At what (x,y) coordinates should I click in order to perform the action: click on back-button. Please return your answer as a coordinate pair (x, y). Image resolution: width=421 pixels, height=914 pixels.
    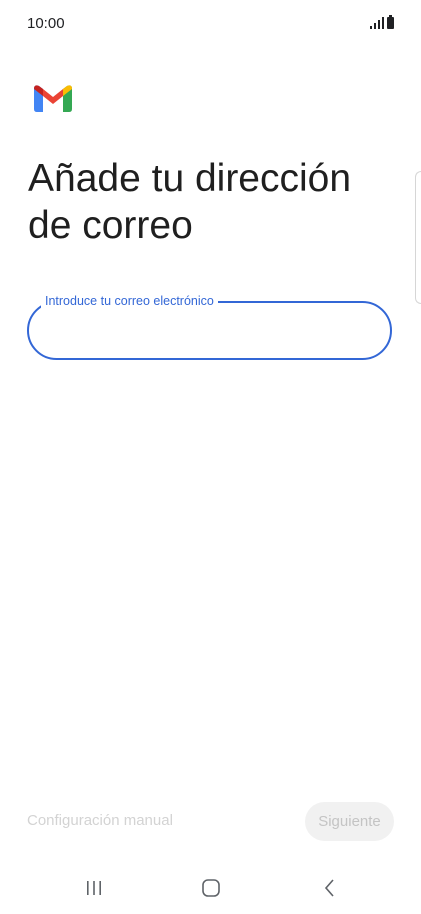
    Looking at the image, I should click on (330, 888).